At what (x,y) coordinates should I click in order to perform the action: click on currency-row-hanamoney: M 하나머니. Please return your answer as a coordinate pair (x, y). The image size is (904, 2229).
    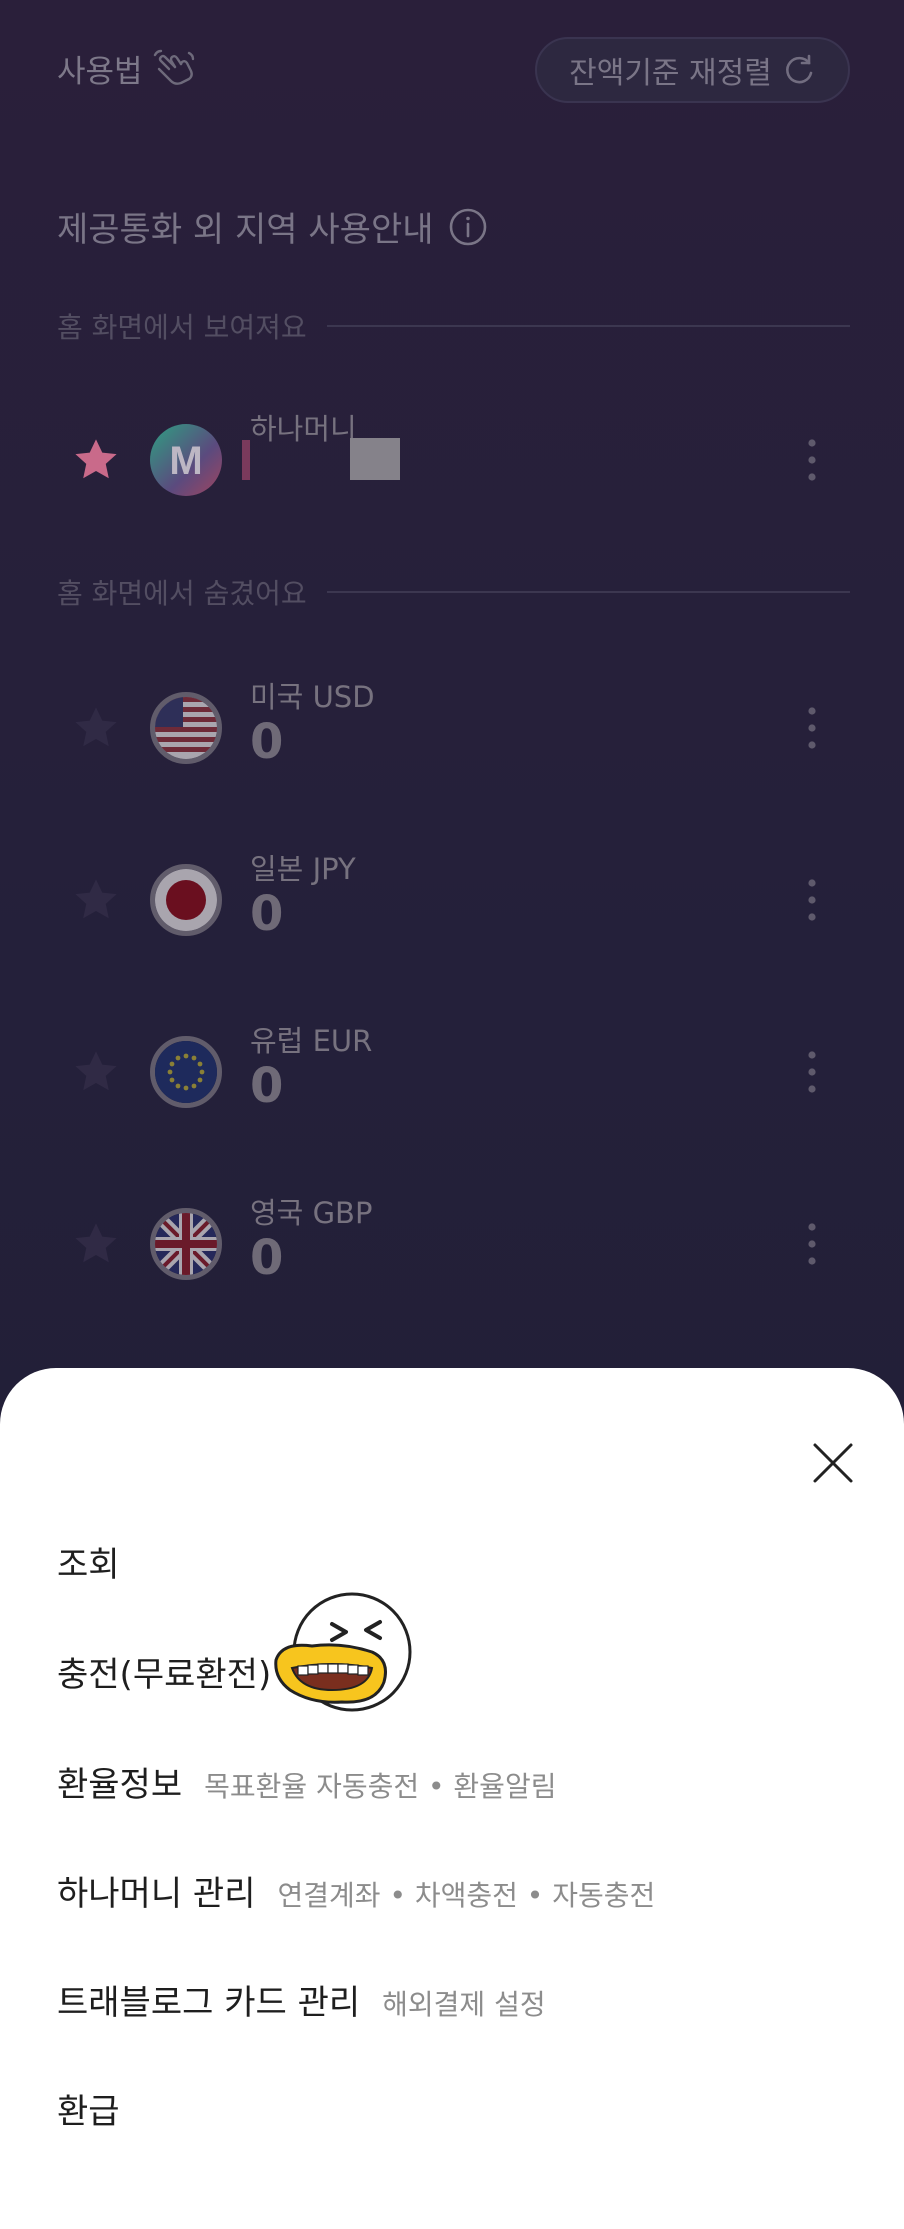
    Looking at the image, I should click on (452, 460).